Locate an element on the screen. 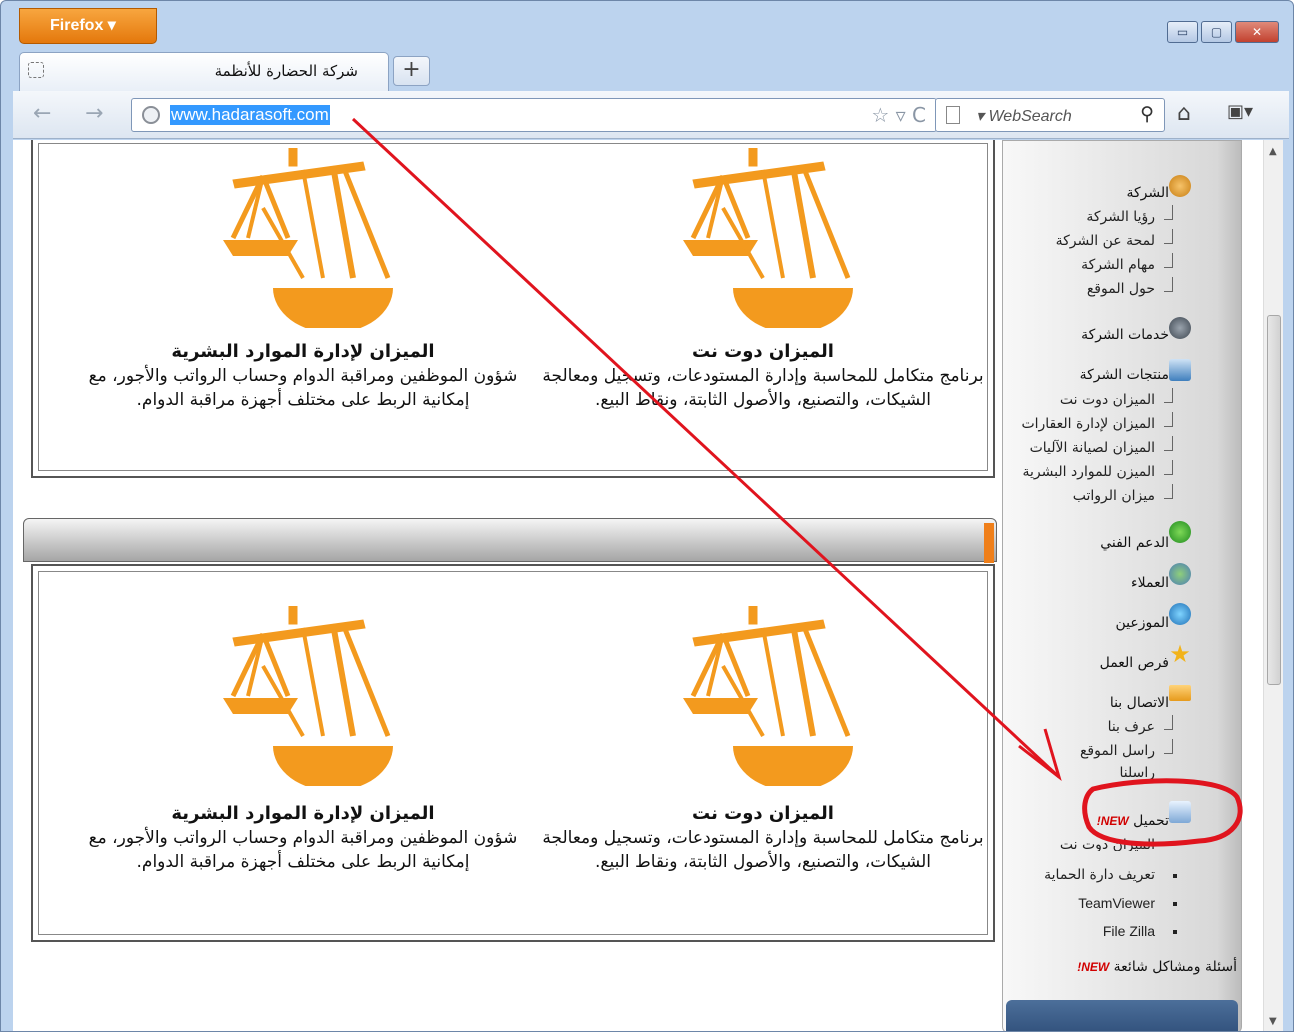 The width and height of the screenshot is (1294, 1032). sidebar-item-distributors: الموزعين is located at coordinates (1142, 623).